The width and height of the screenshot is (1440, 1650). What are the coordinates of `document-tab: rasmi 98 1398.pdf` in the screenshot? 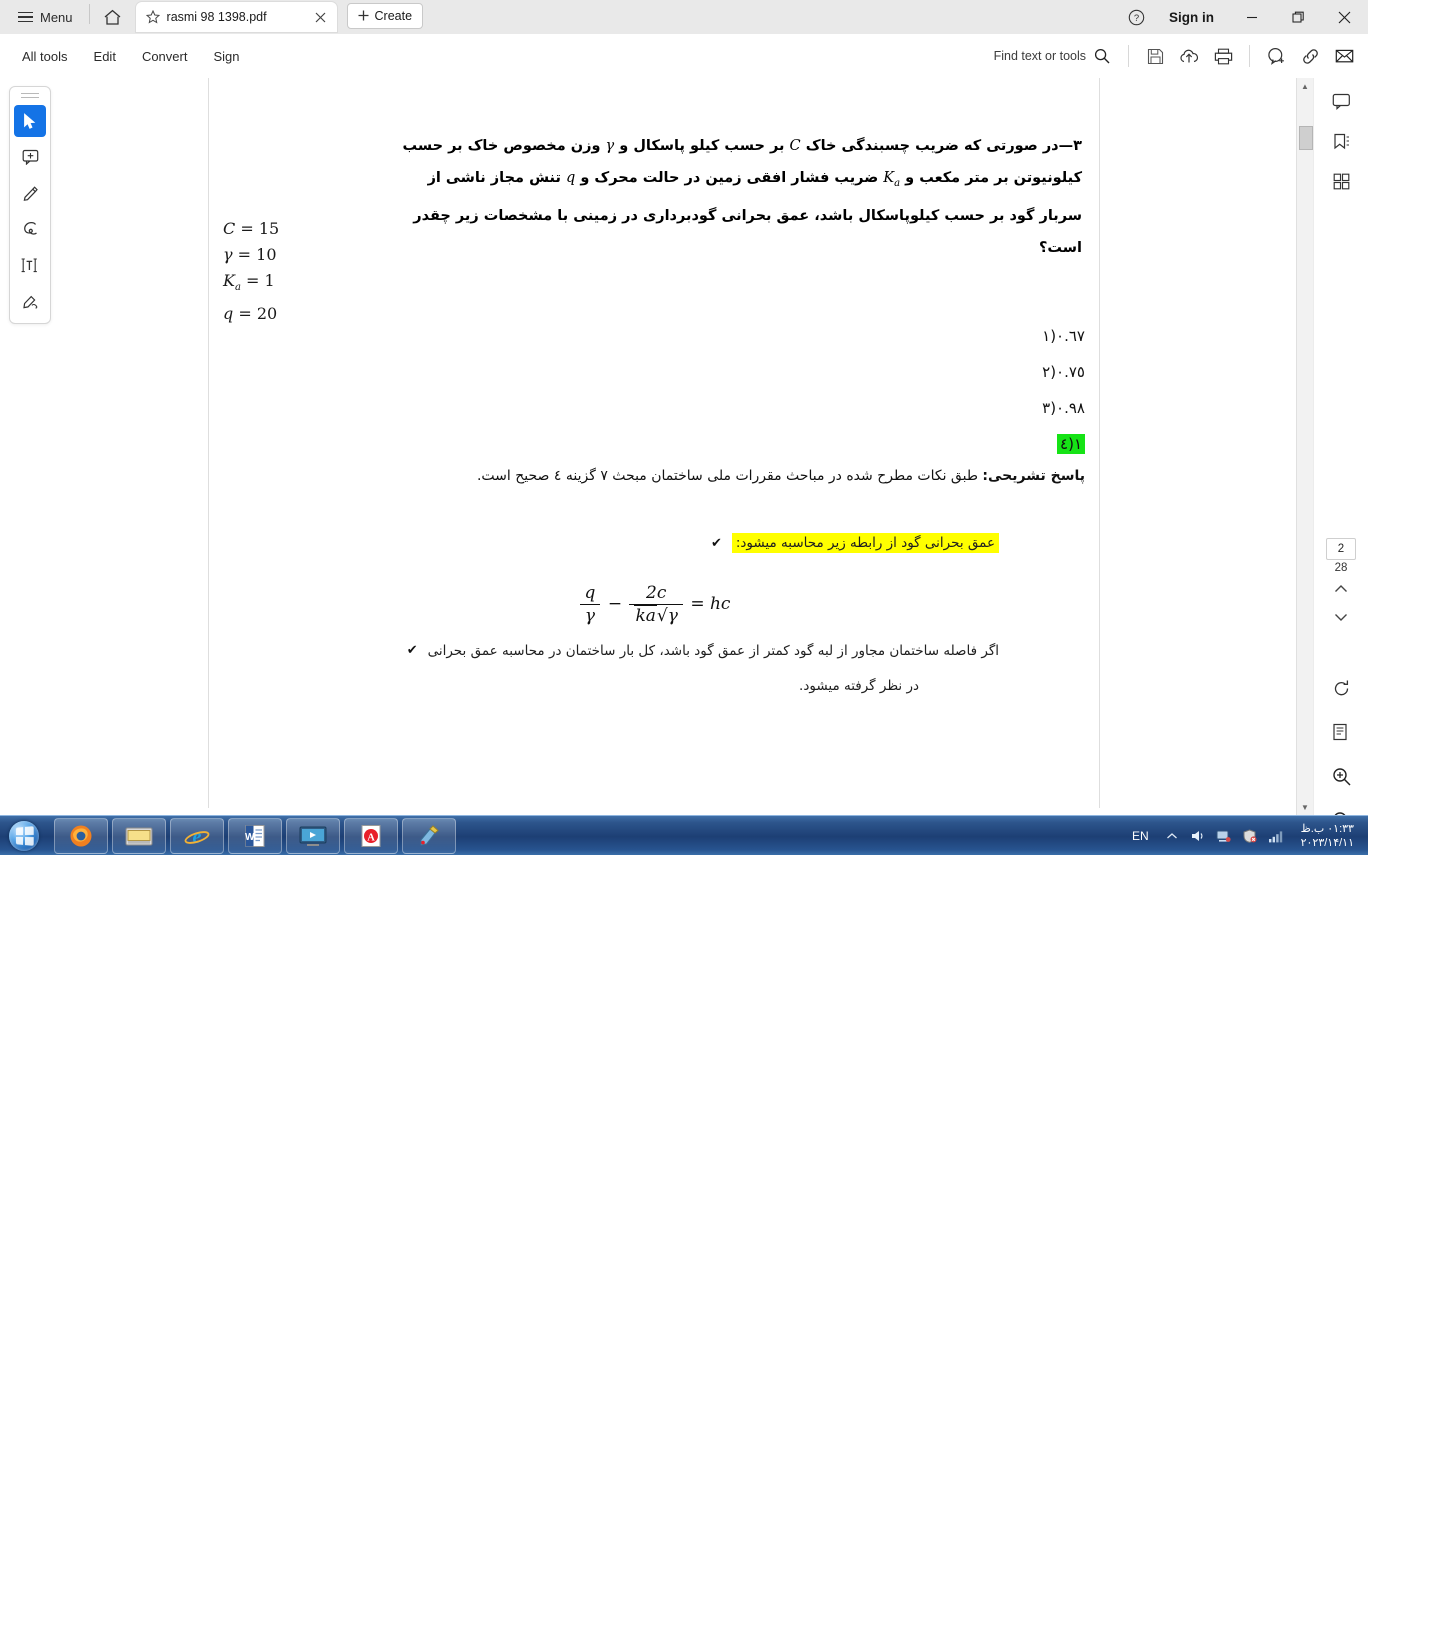 It's located at (236, 17).